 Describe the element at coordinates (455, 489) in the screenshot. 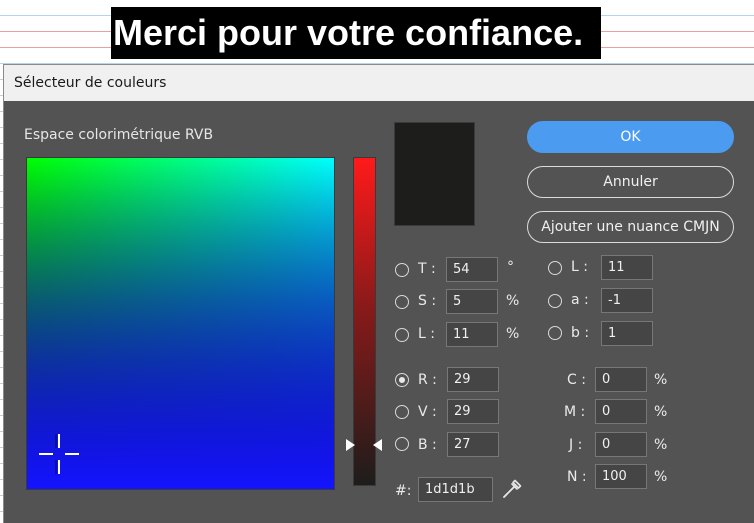

I see `hex-input: 1d1d1b` at that location.